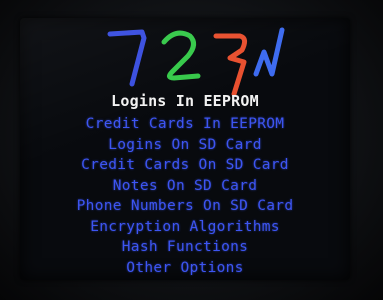  What do you see at coordinates (185, 101) in the screenshot?
I see `menu-title-selected: Logins In EEPROM` at bounding box center [185, 101].